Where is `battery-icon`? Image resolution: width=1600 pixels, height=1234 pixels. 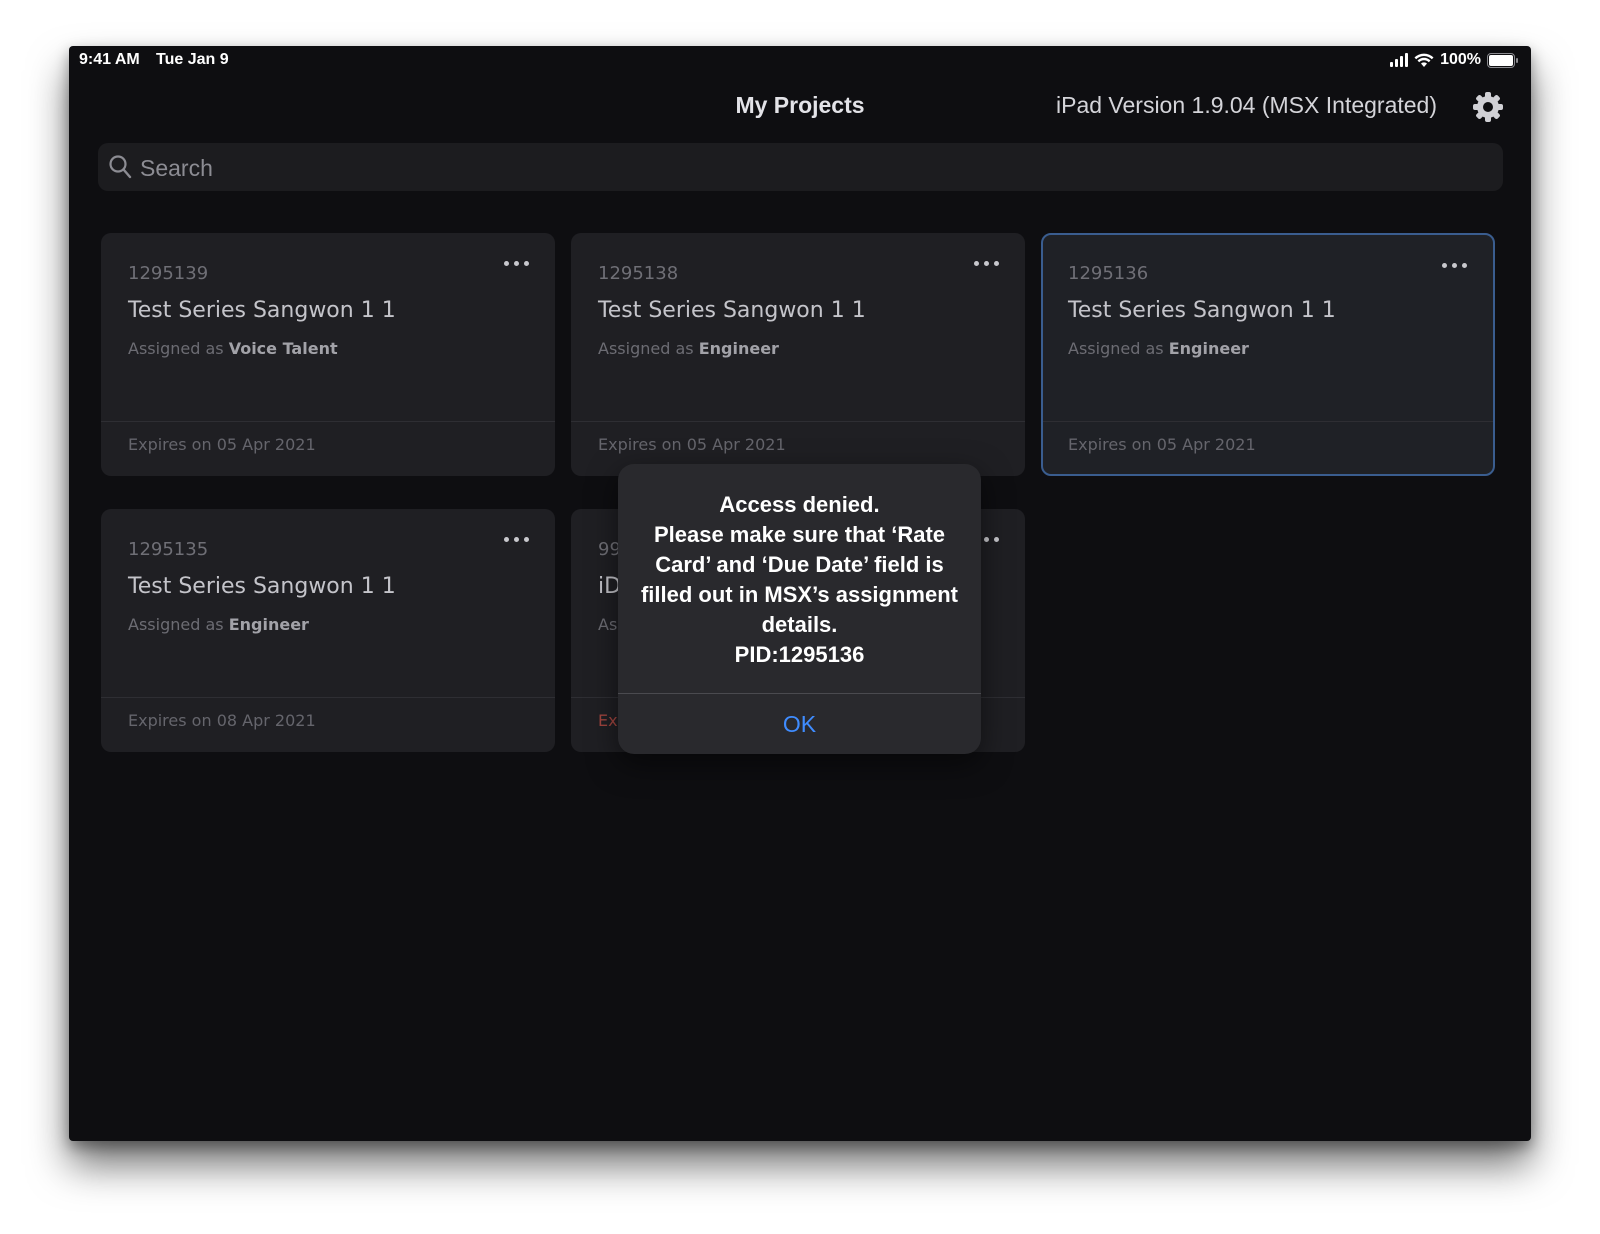 battery-icon is located at coordinates (1503, 60).